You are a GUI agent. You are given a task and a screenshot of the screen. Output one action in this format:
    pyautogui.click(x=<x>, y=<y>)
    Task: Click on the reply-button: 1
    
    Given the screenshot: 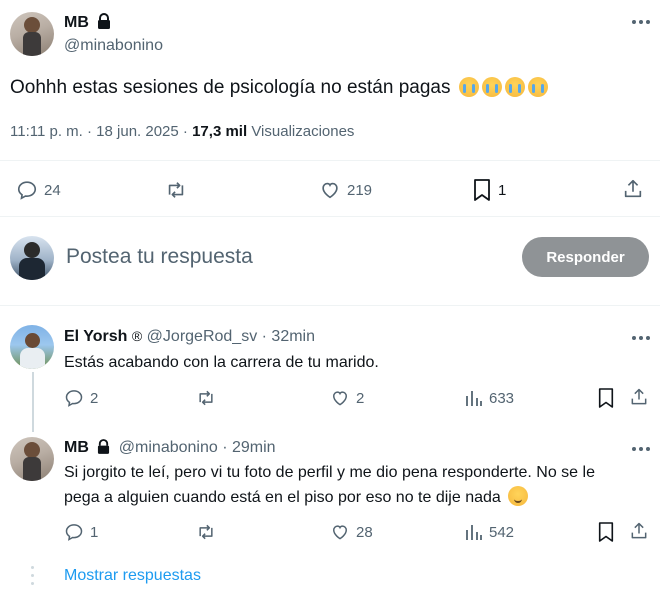 What is the action you would take?
    pyautogui.click(x=81, y=532)
    